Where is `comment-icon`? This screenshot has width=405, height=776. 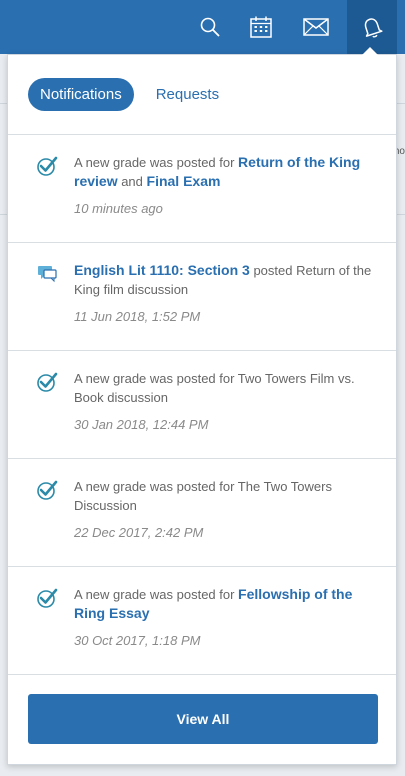
comment-icon is located at coordinates (47, 274).